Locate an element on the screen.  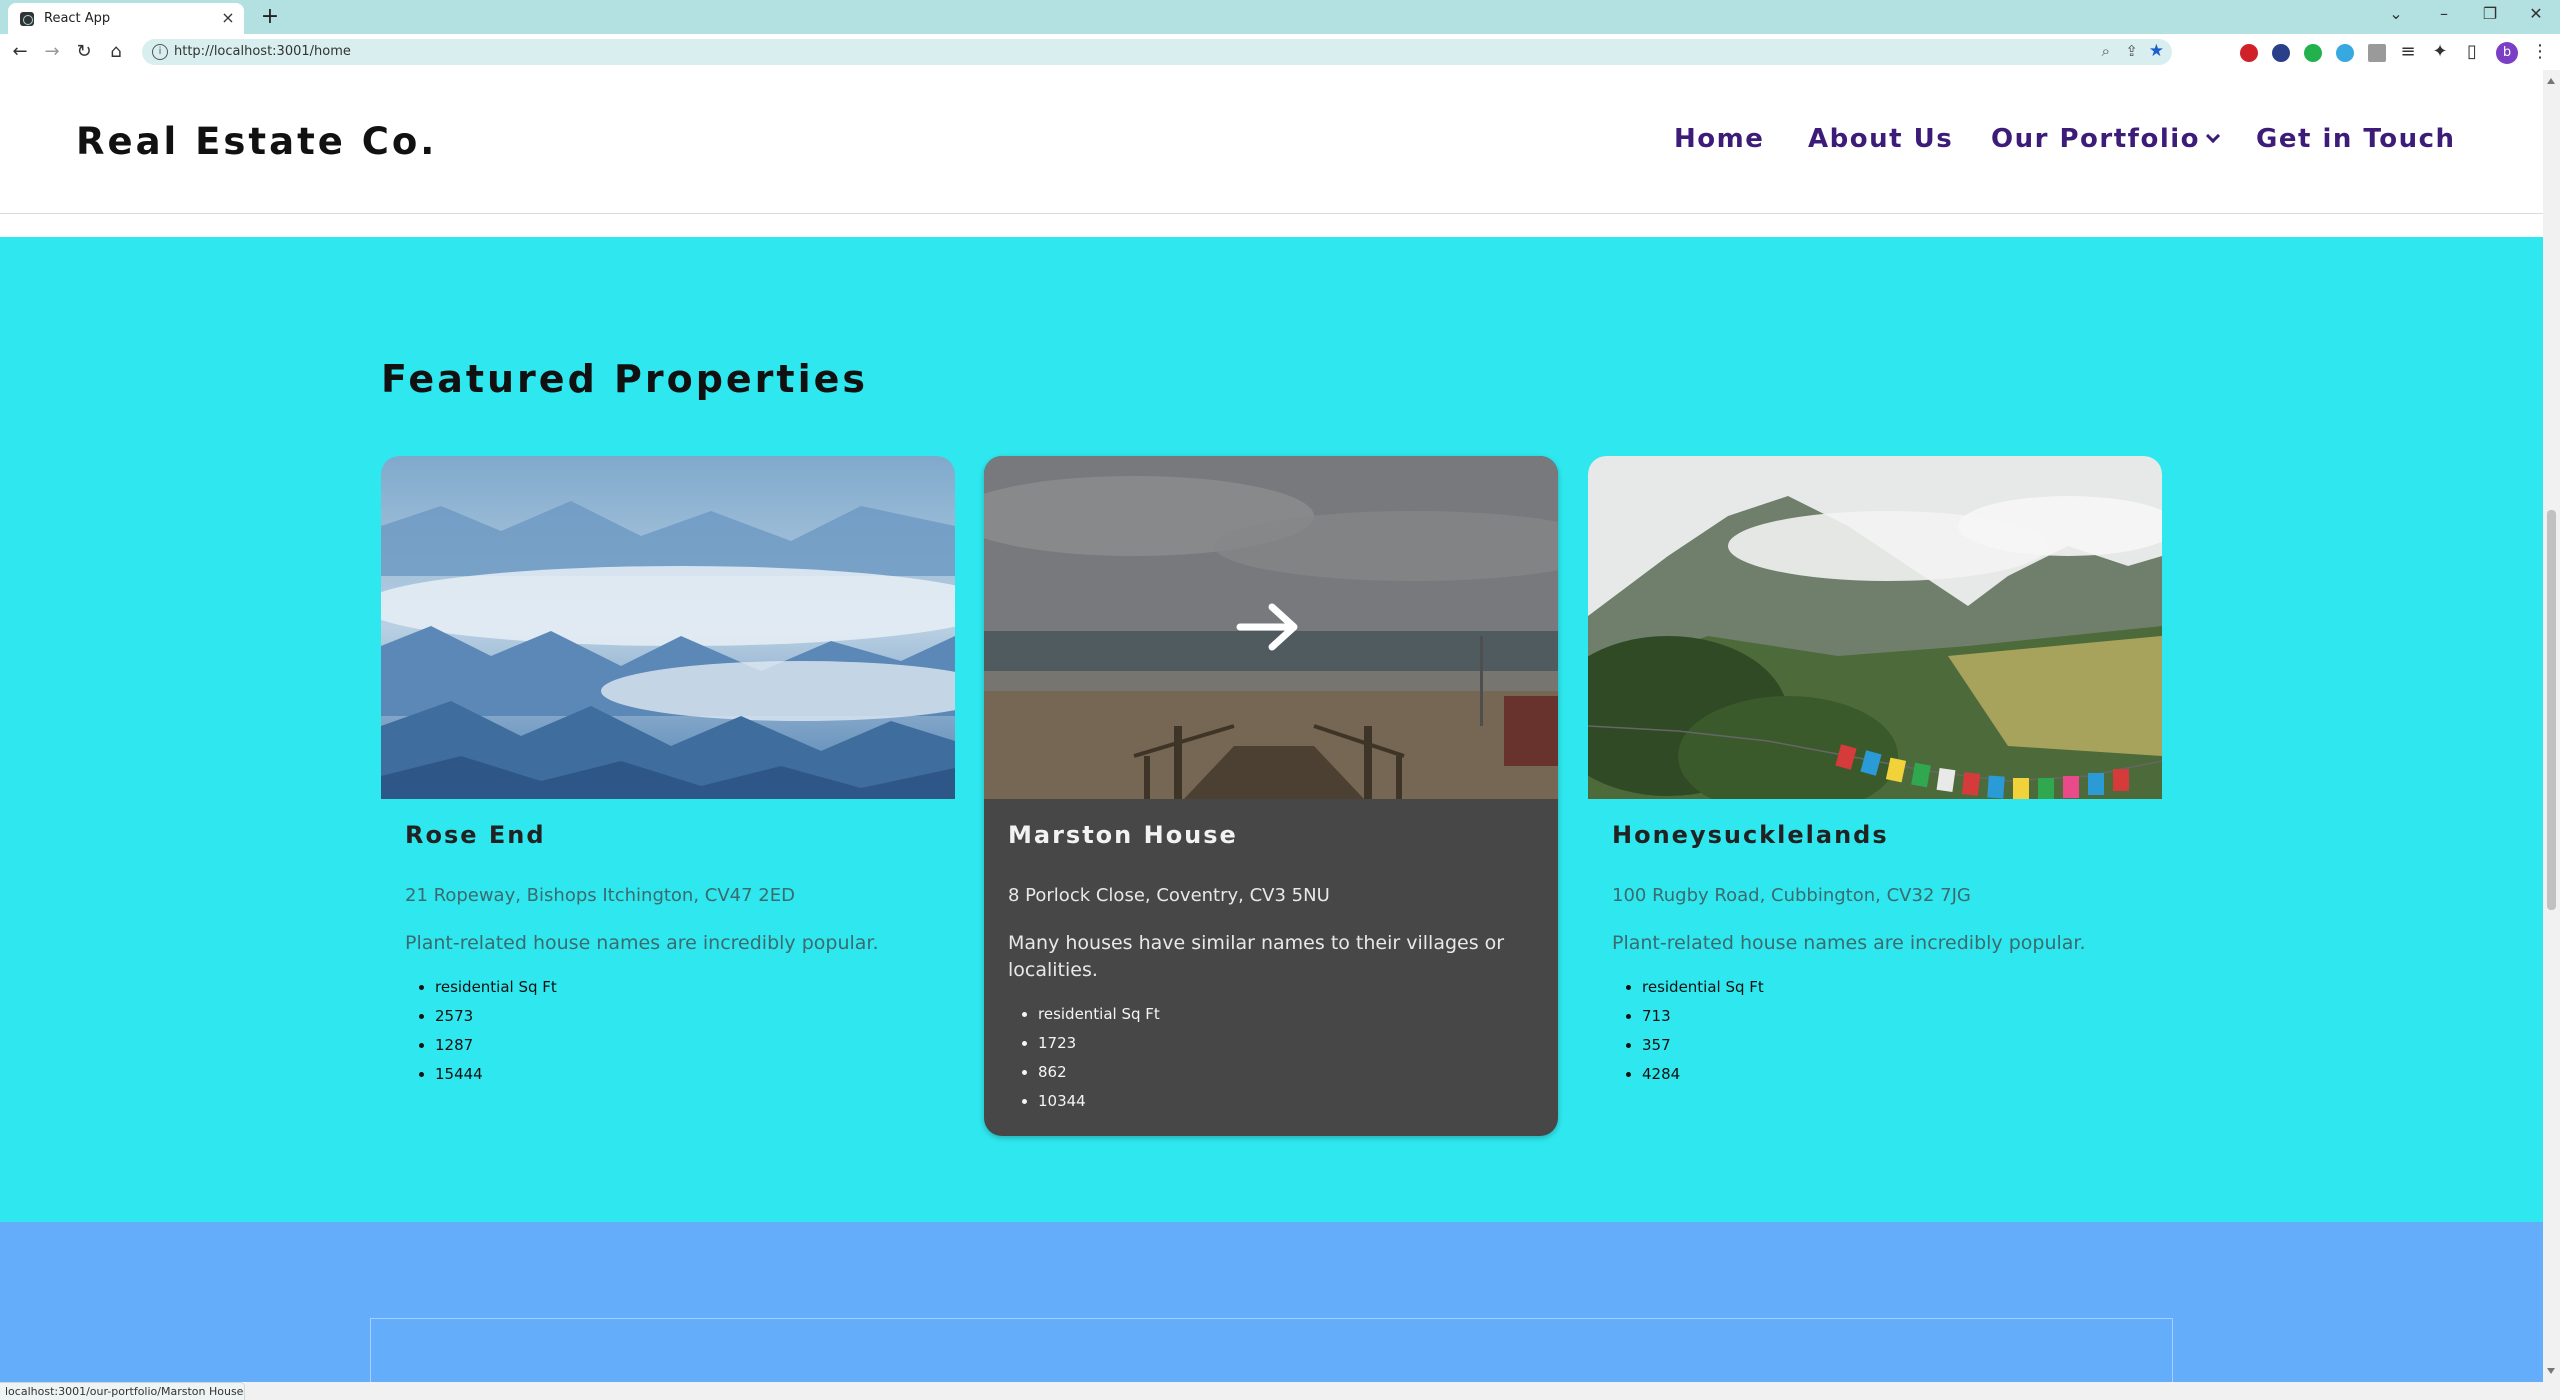
site-logo: Real Estate Co. is located at coordinates (256, 141).